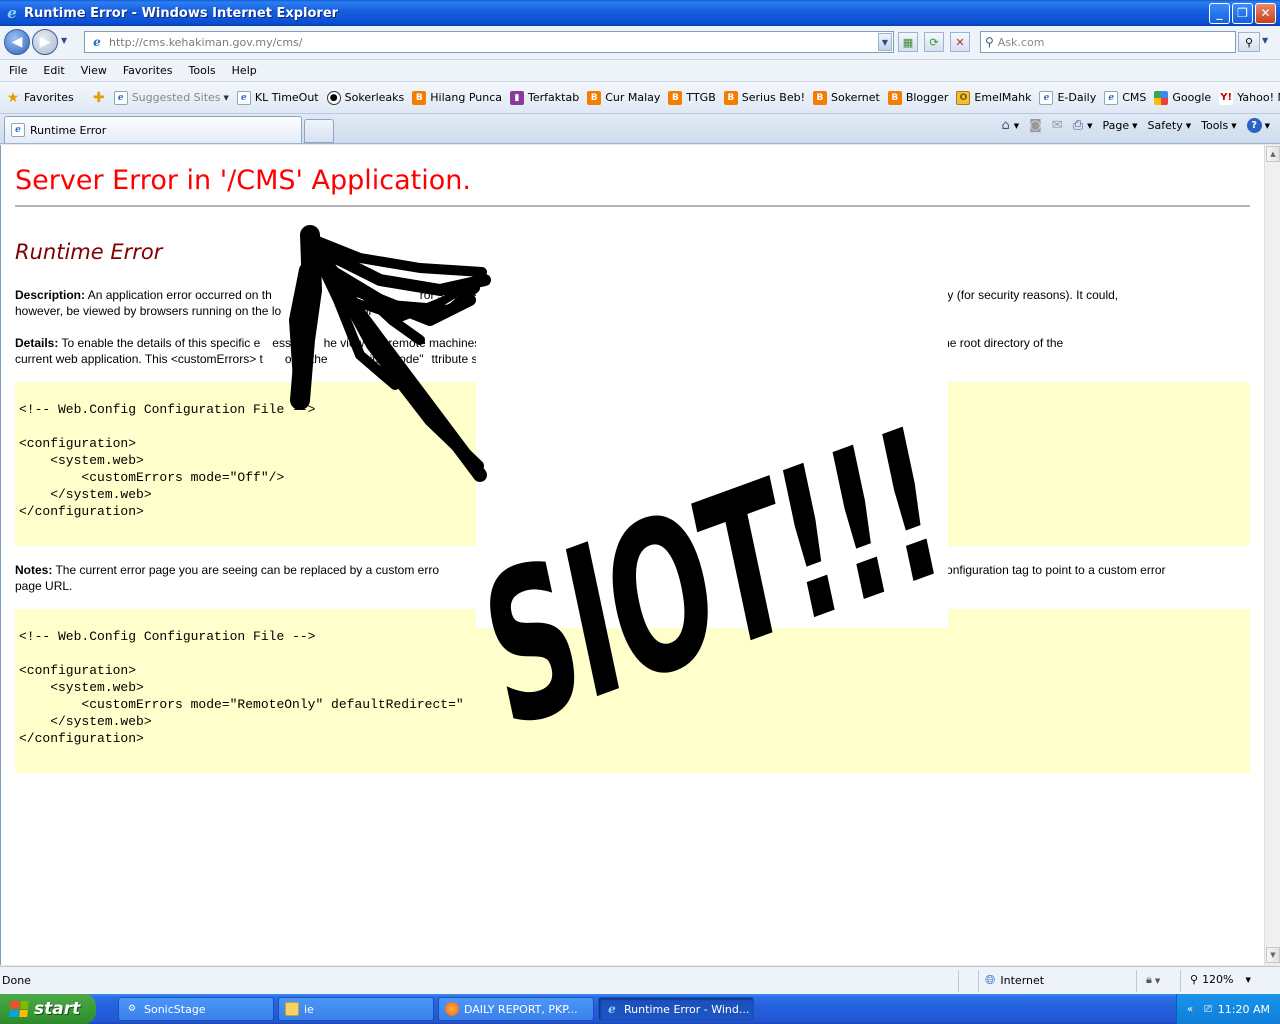 This screenshot has width=1280, height=1024. What do you see at coordinates (993, 97) in the screenshot?
I see `favorite-link-emelmahk: O EmelMahk` at bounding box center [993, 97].